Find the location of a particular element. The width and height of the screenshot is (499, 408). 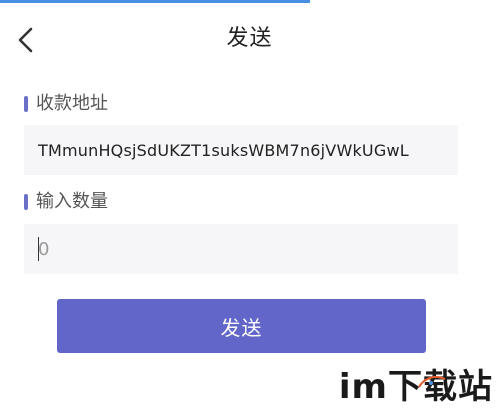

amount-label-text: 输入数量 is located at coordinates (72, 201).